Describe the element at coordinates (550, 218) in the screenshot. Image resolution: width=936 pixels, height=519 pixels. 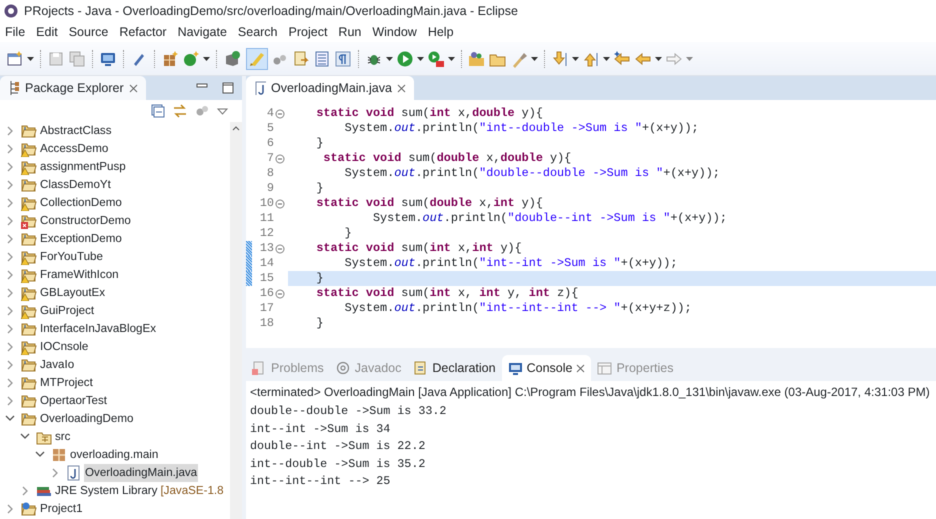
I see `code-line: System.out.println("double--int ->Sum is "+(x+y));` at that location.